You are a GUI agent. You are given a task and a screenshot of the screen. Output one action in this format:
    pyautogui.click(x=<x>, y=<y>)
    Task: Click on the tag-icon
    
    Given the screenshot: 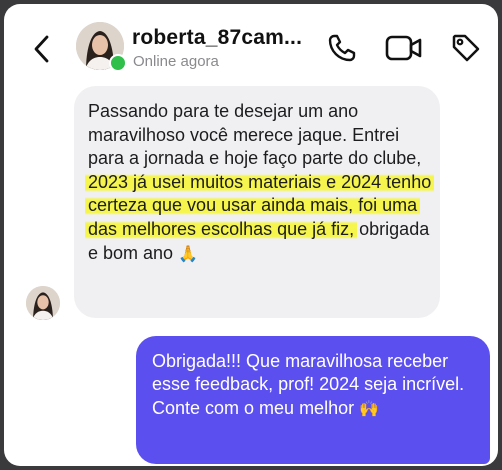 What is the action you would take?
    pyautogui.click(x=466, y=48)
    